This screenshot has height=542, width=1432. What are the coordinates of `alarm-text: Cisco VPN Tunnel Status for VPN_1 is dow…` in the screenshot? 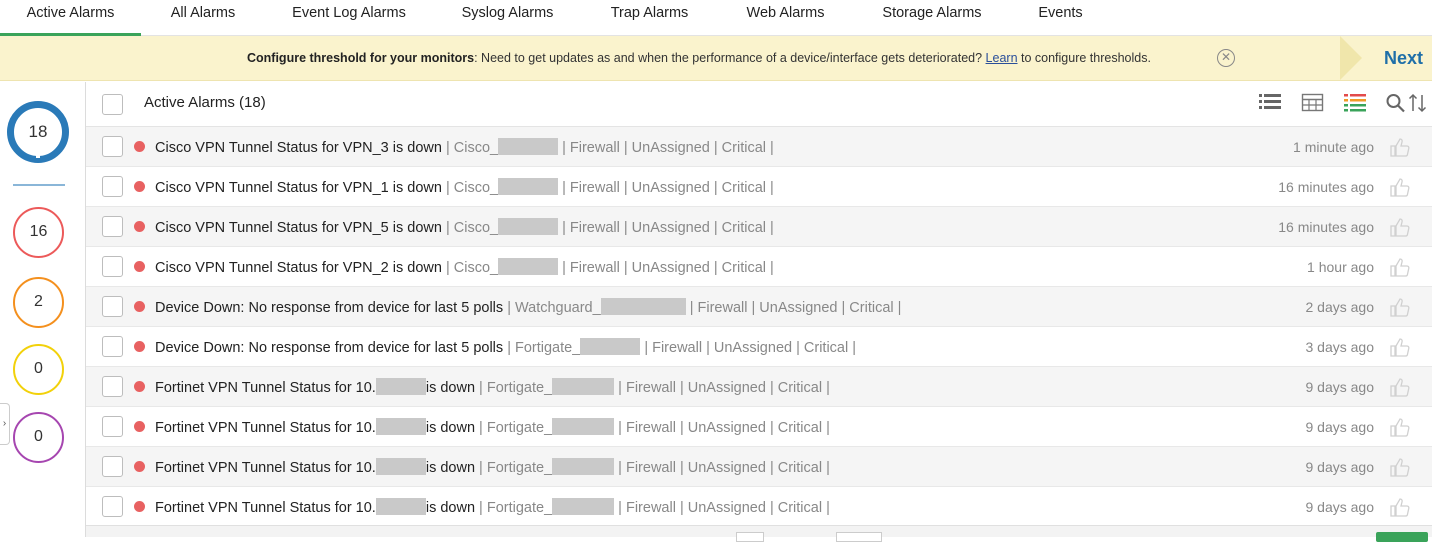 It's located at (464, 187).